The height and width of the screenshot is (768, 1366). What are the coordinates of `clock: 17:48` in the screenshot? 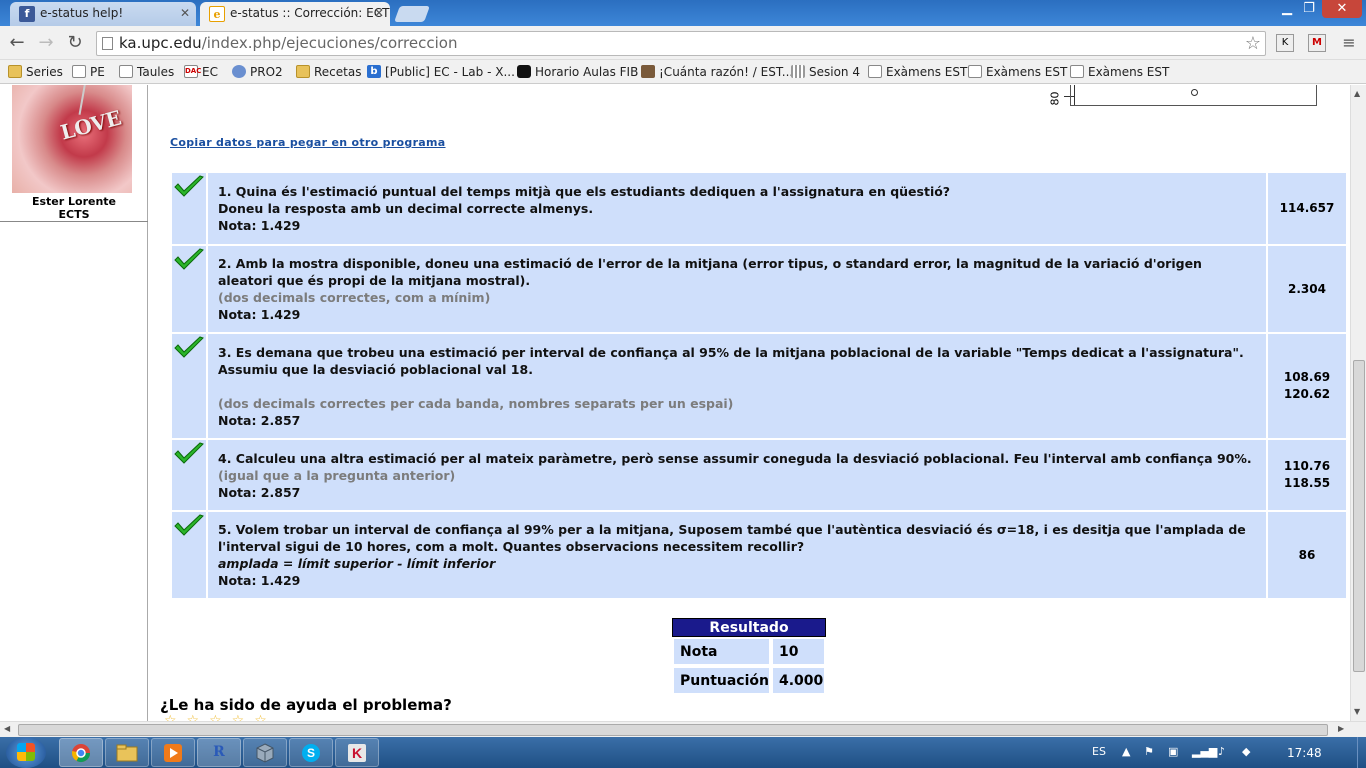 It's located at (1304, 753).